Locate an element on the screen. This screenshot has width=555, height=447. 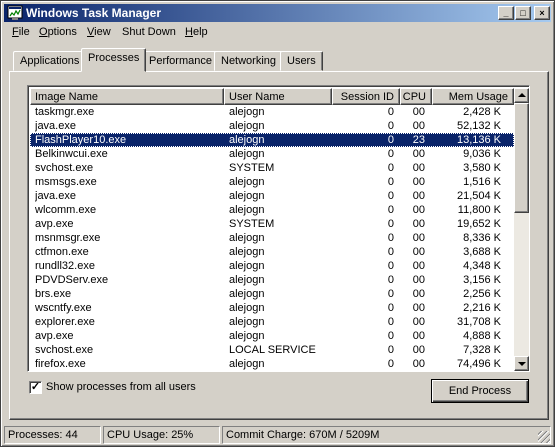
table-row: msnmsgr.exe alejogn 0 00 8,336 K is located at coordinates (272, 238).